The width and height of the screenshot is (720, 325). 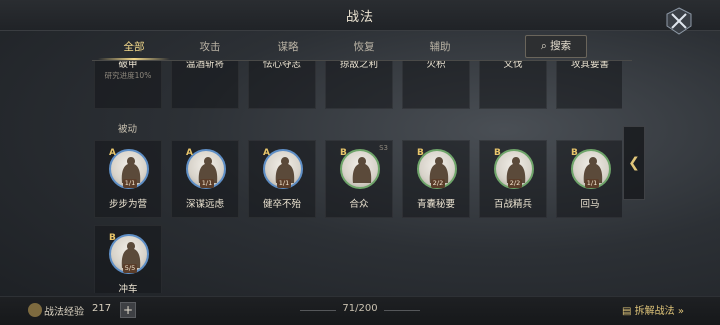 I want to click on count-divider-right, so click(x=402, y=310).